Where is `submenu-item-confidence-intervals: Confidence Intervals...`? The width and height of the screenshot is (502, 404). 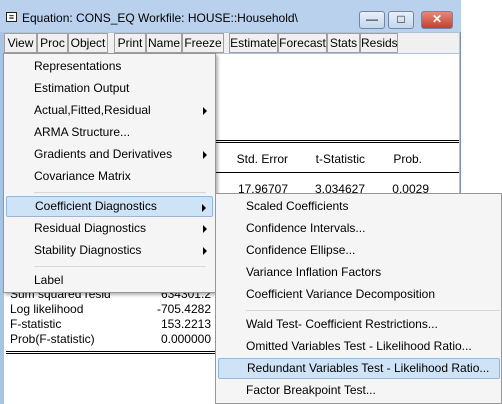 submenu-item-confidence-intervals: Confidence Intervals... is located at coordinates (359, 228).